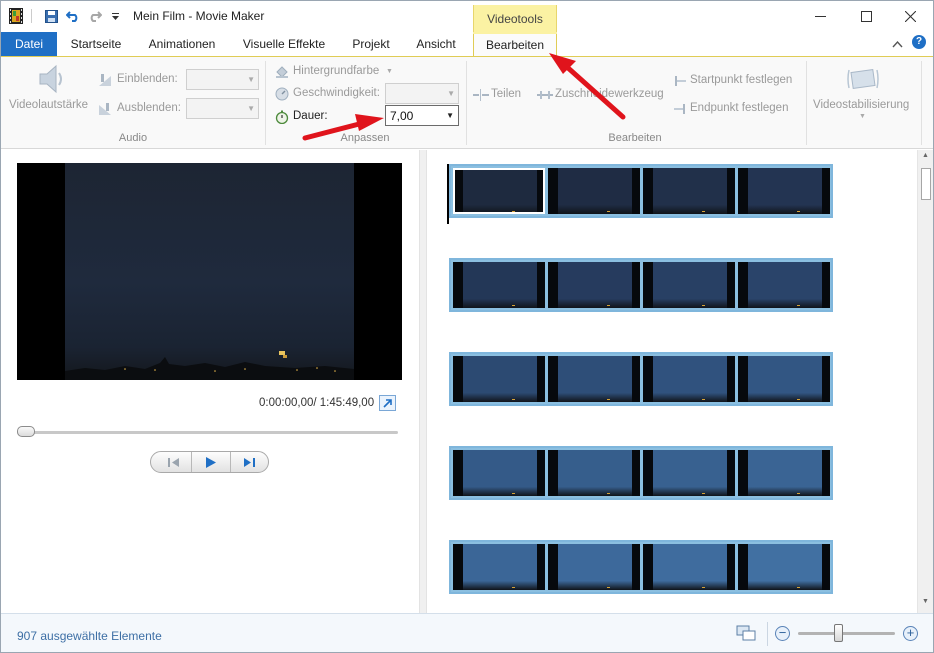 The height and width of the screenshot is (653, 934). What do you see at coordinates (926, 184) in the screenshot?
I see `scrollbar-thumb` at bounding box center [926, 184].